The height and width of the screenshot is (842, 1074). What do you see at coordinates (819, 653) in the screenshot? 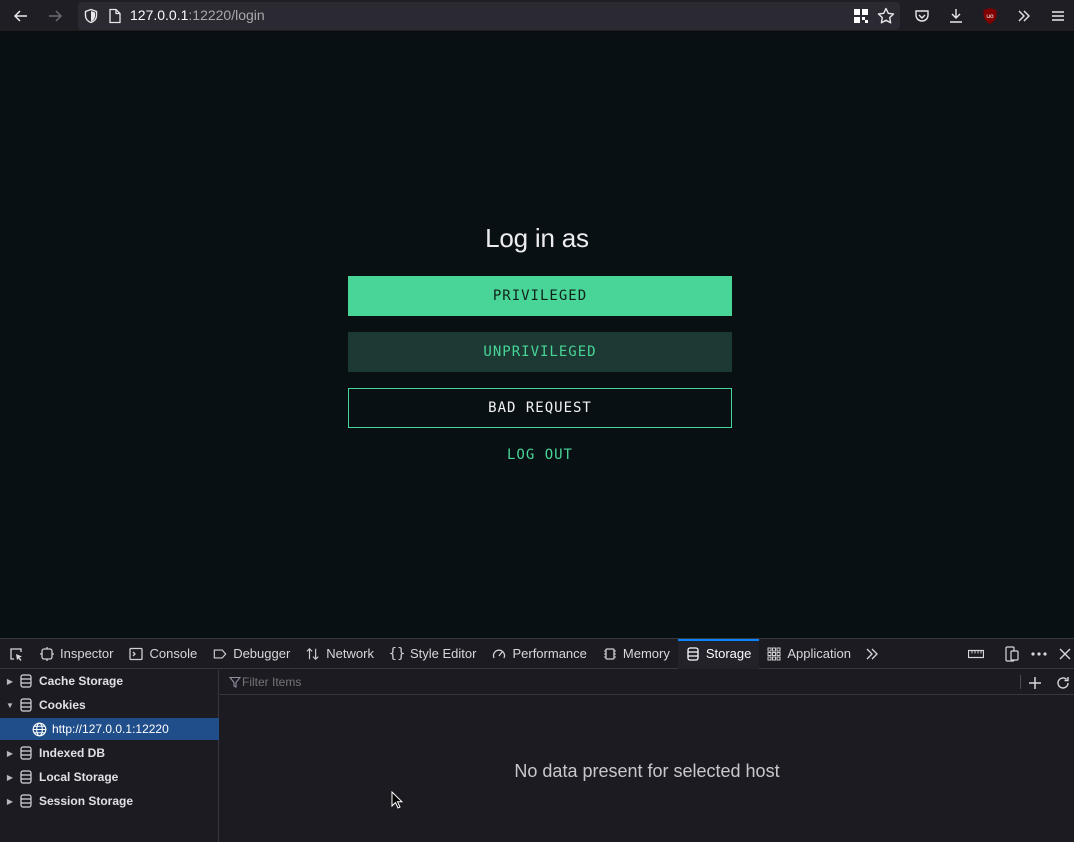
I see `tab-label: Application` at bounding box center [819, 653].